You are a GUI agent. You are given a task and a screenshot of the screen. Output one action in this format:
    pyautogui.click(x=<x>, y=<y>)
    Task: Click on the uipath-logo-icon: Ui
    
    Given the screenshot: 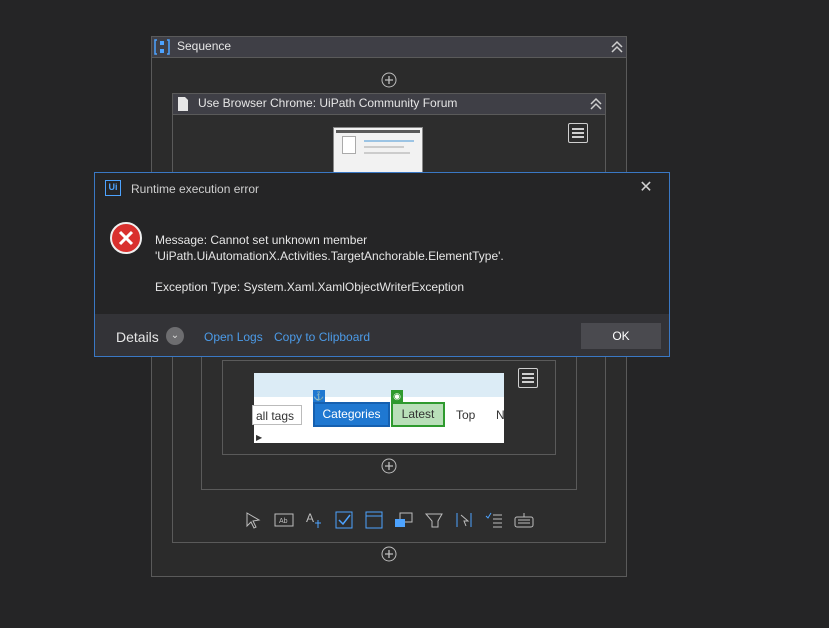 What is the action you would take?
    pyautogui.click(x=113, y=188)
    